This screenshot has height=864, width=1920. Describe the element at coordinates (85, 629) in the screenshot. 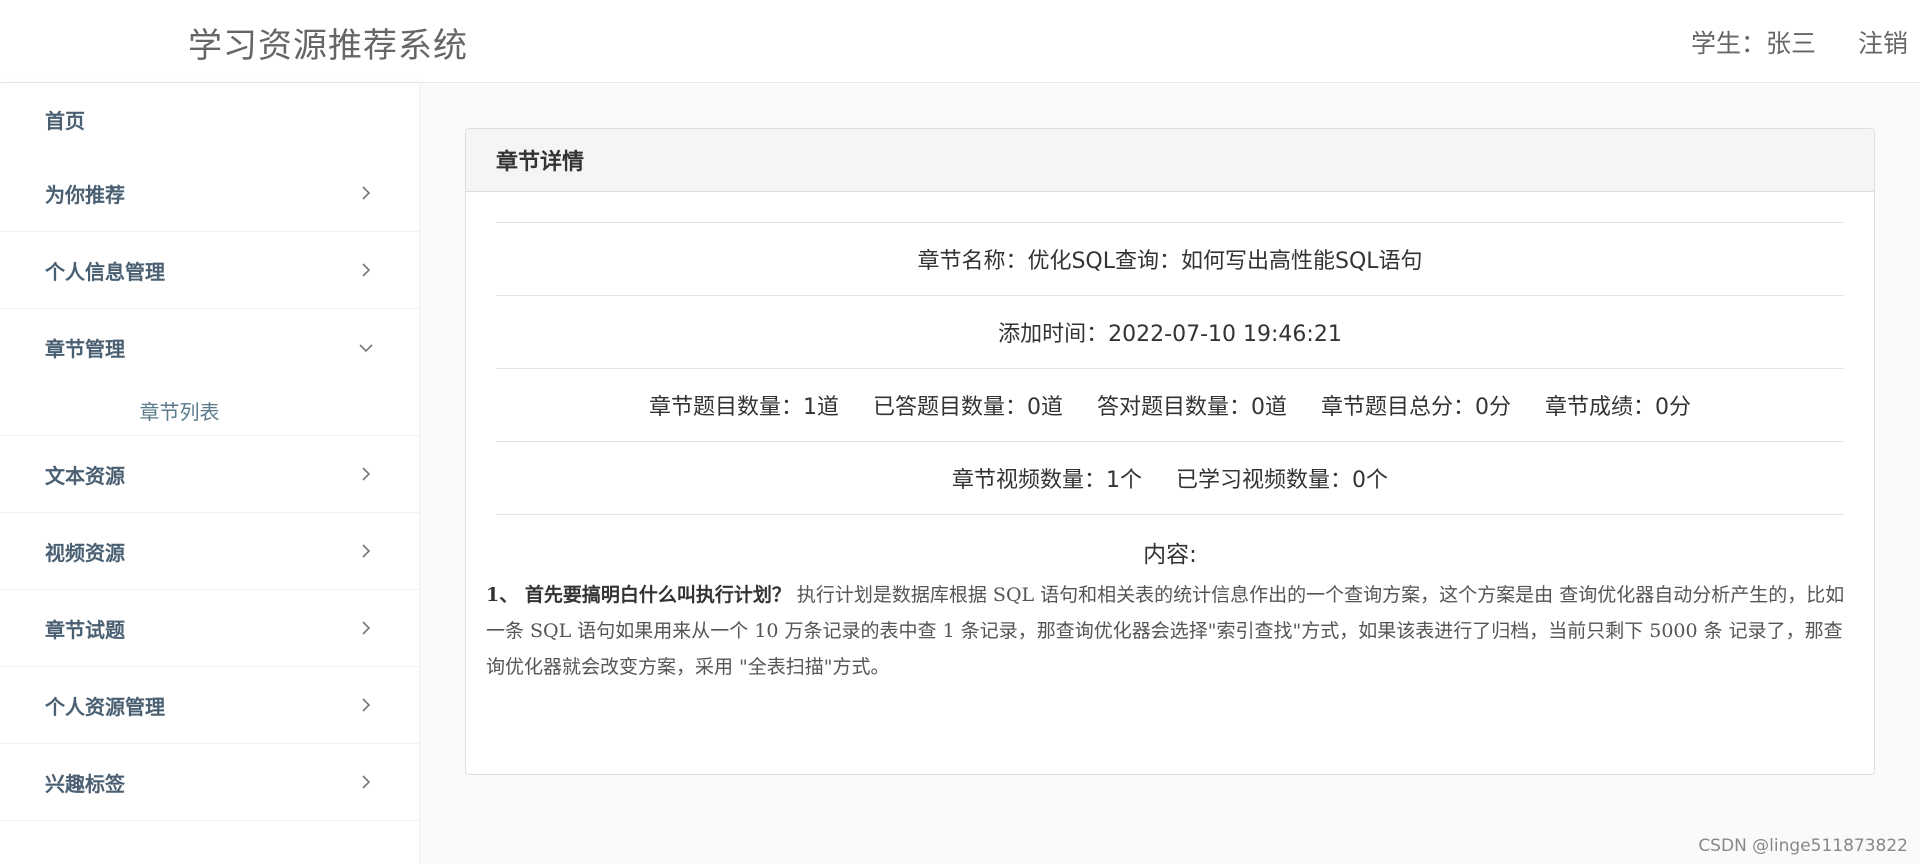

I see `sidebar-item-label: 章节试题` at that location.